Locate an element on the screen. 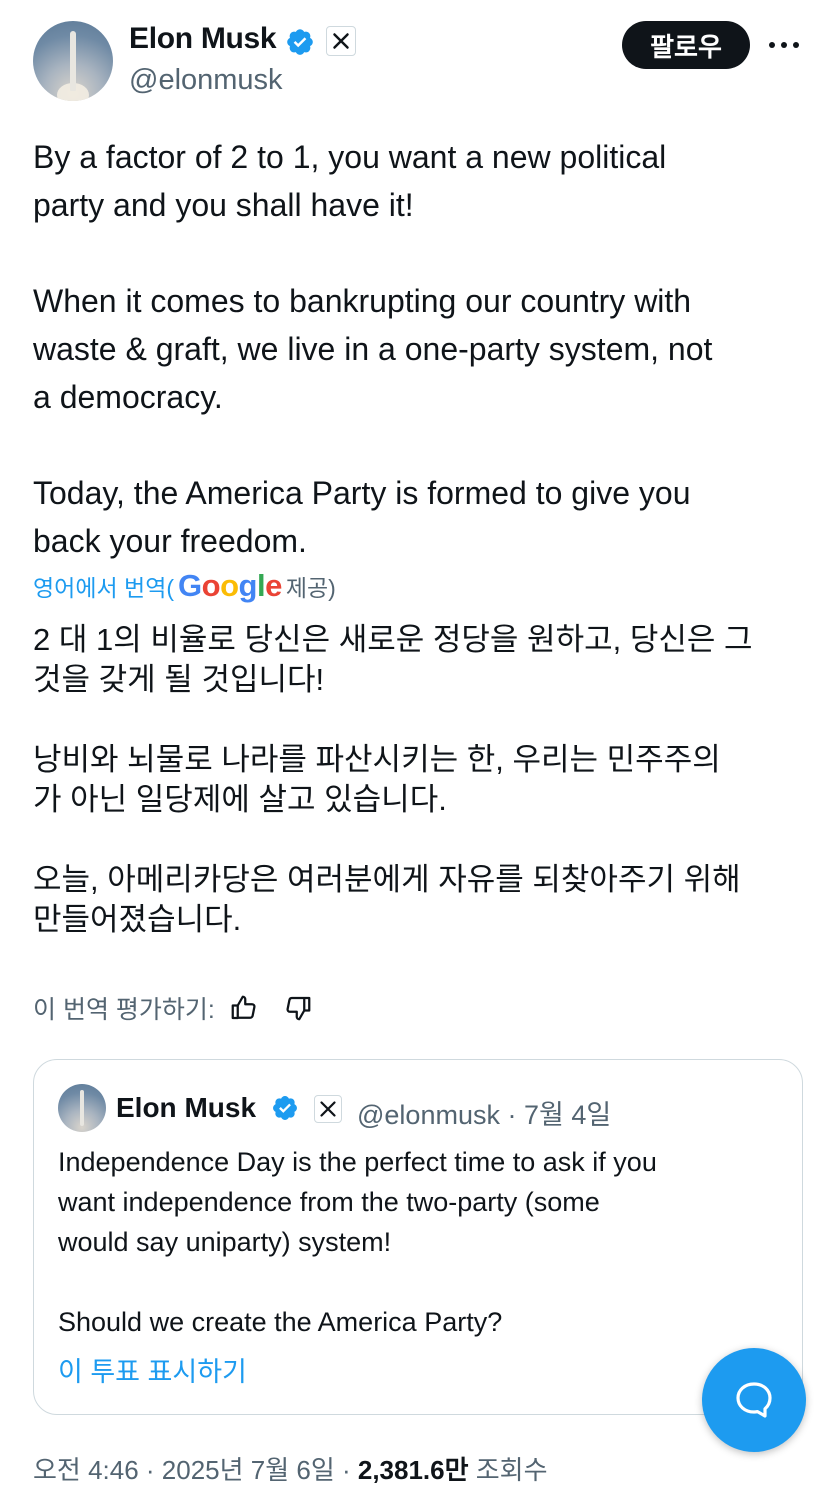  more-icon is located at coordinates (784, 45).